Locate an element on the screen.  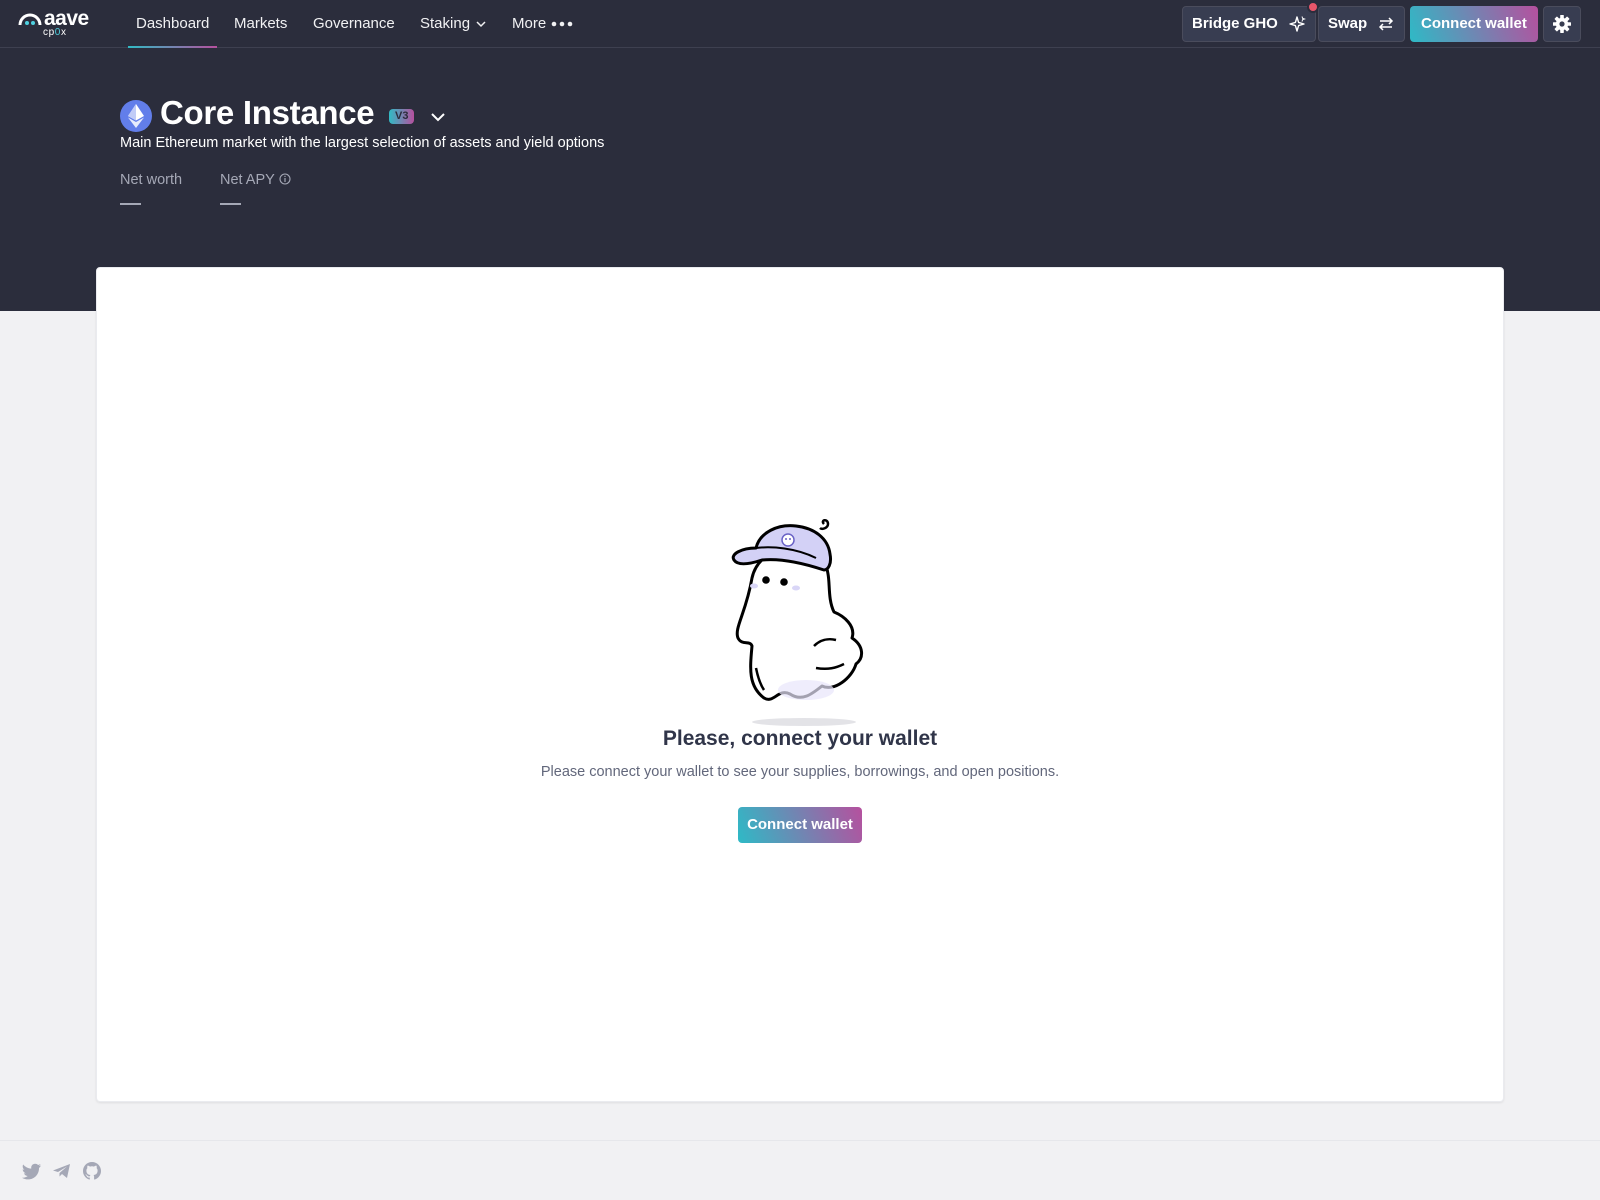
info-icon is located at coordinates (285, 179).